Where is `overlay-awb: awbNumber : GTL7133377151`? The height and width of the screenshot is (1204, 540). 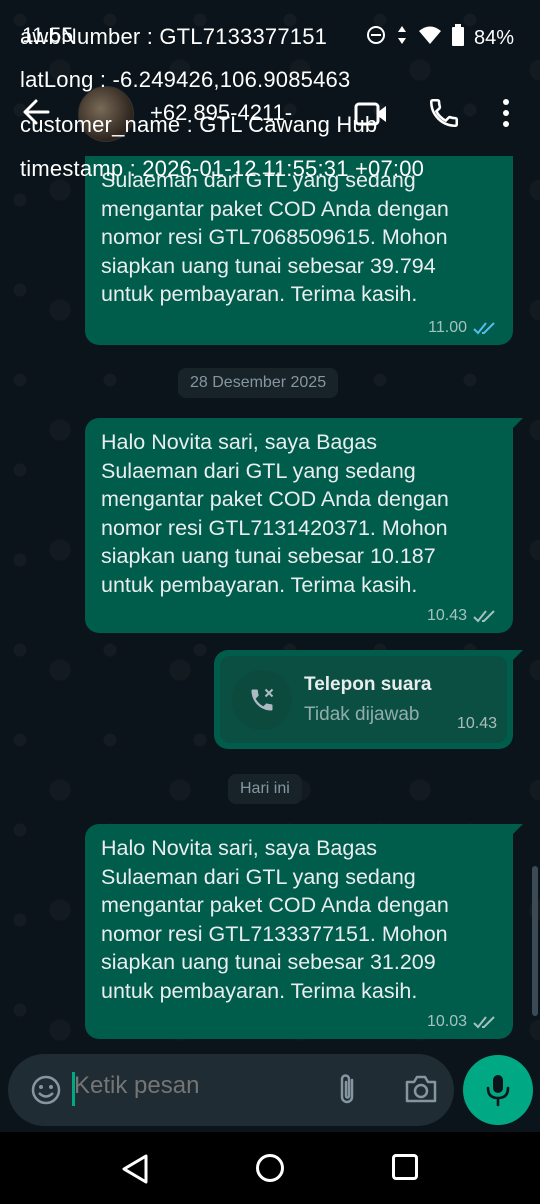 overlay-awb: awbNumber : GTL7133377151 is located at coordinates (174, 36).